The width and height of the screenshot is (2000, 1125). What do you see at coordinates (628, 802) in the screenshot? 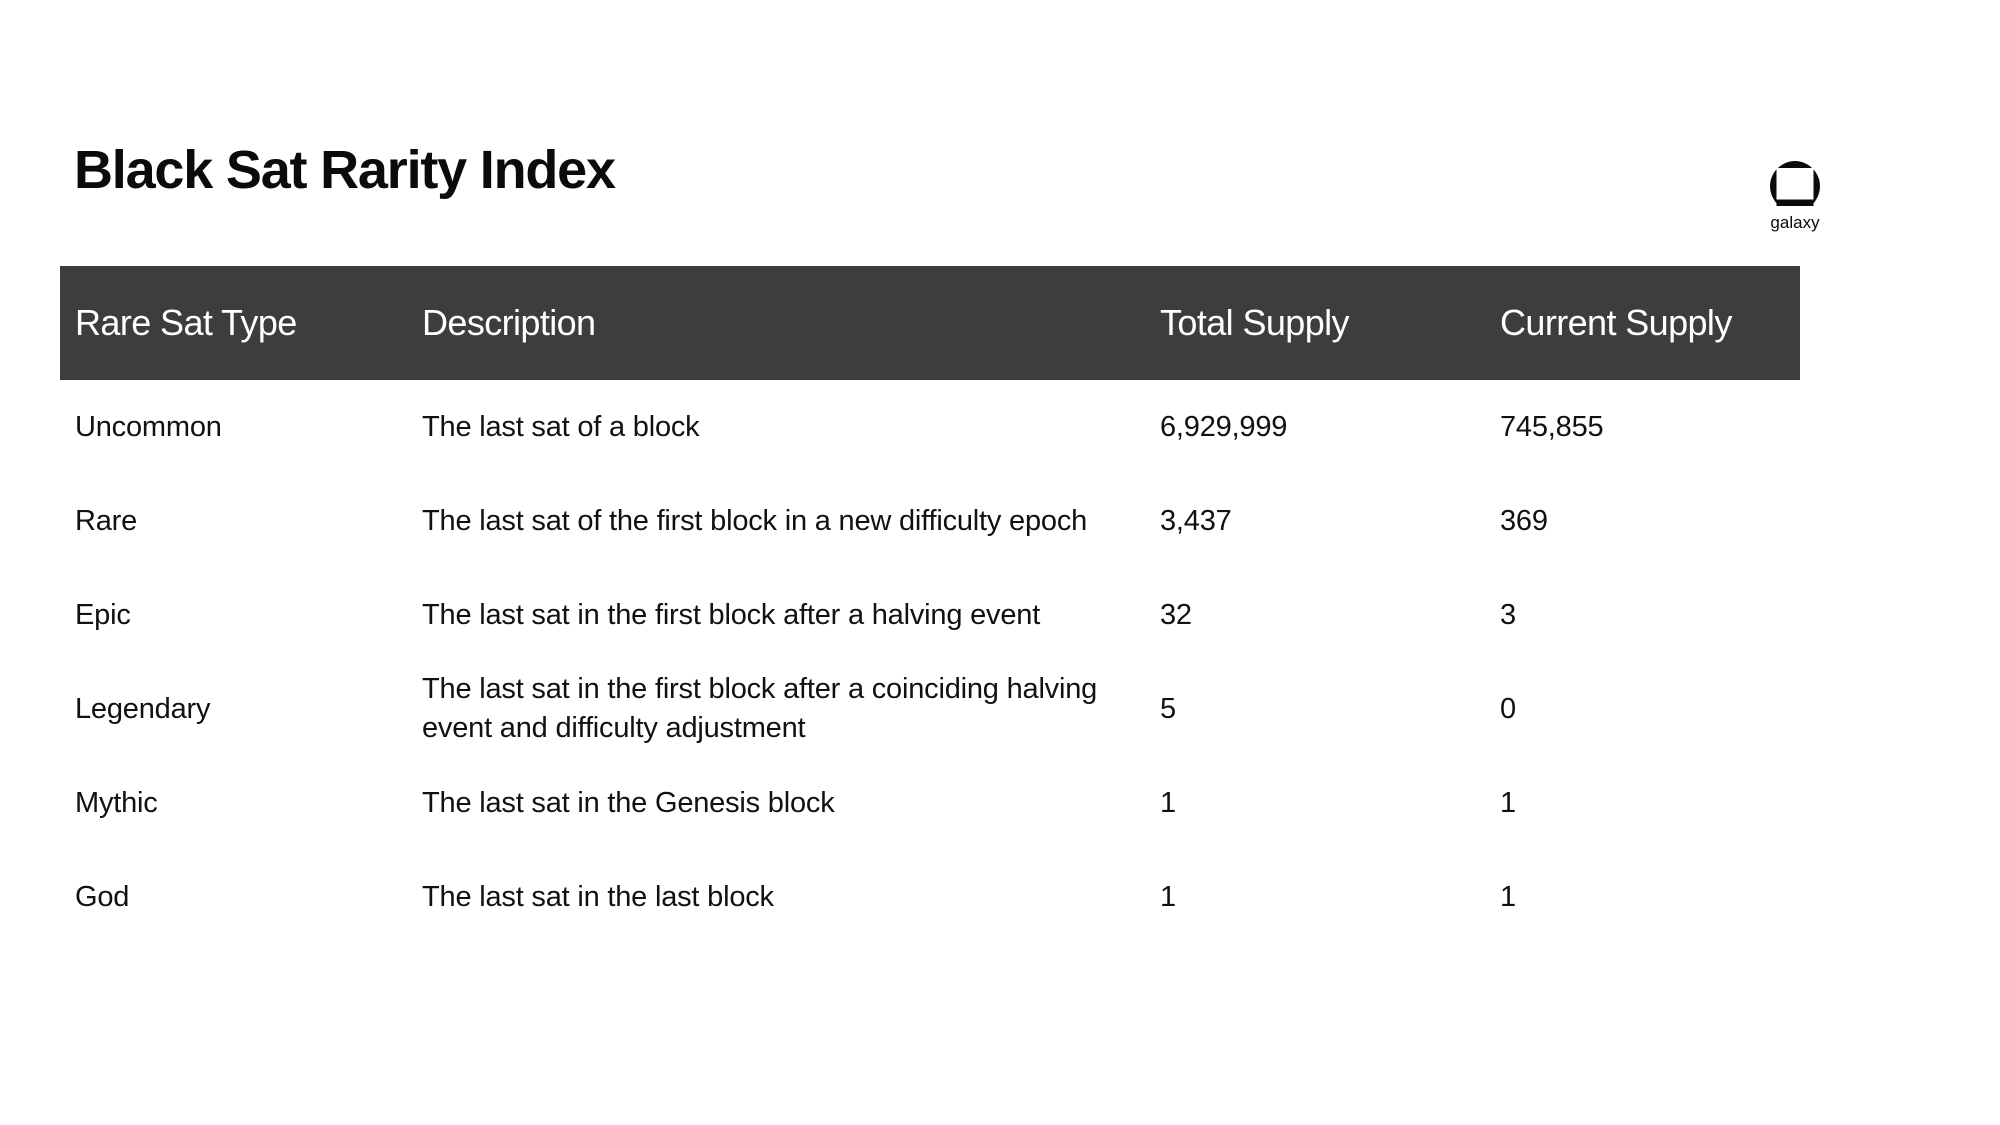
I see `cell-description: The last sat in the Genesis block` at bounding box center [628, 802].